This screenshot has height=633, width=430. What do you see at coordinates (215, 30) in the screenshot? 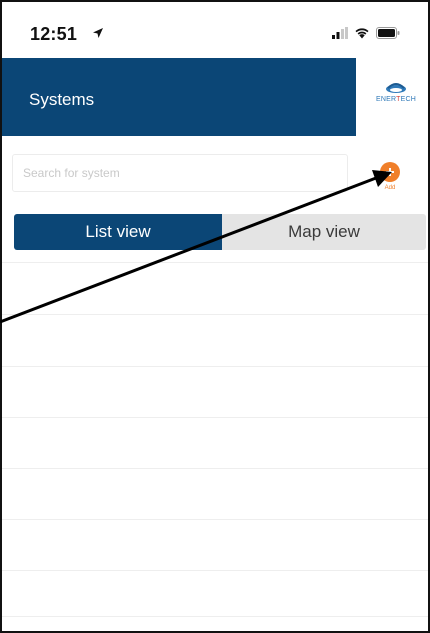
I see `status-bar: 12:51` at bounding box center [215, 30].